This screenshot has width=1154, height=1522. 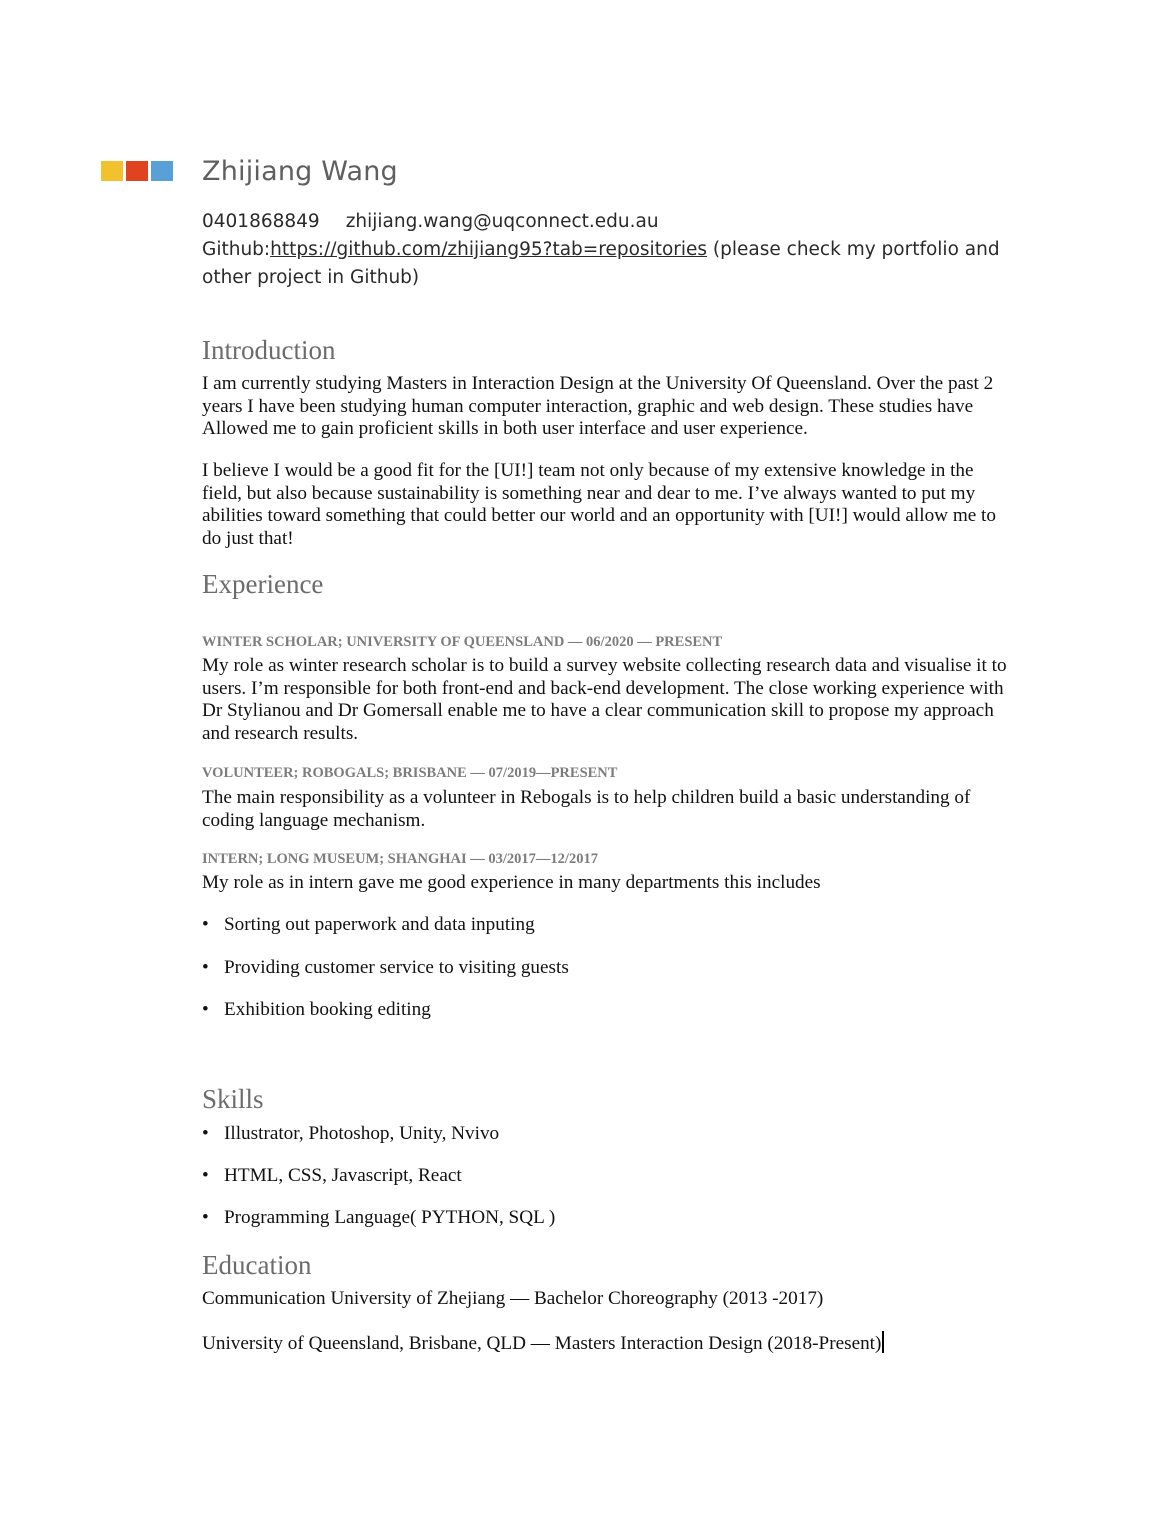 I want to click on list-item: • HTML, CSS, Javascript, React, so click(x=332, y=1176).